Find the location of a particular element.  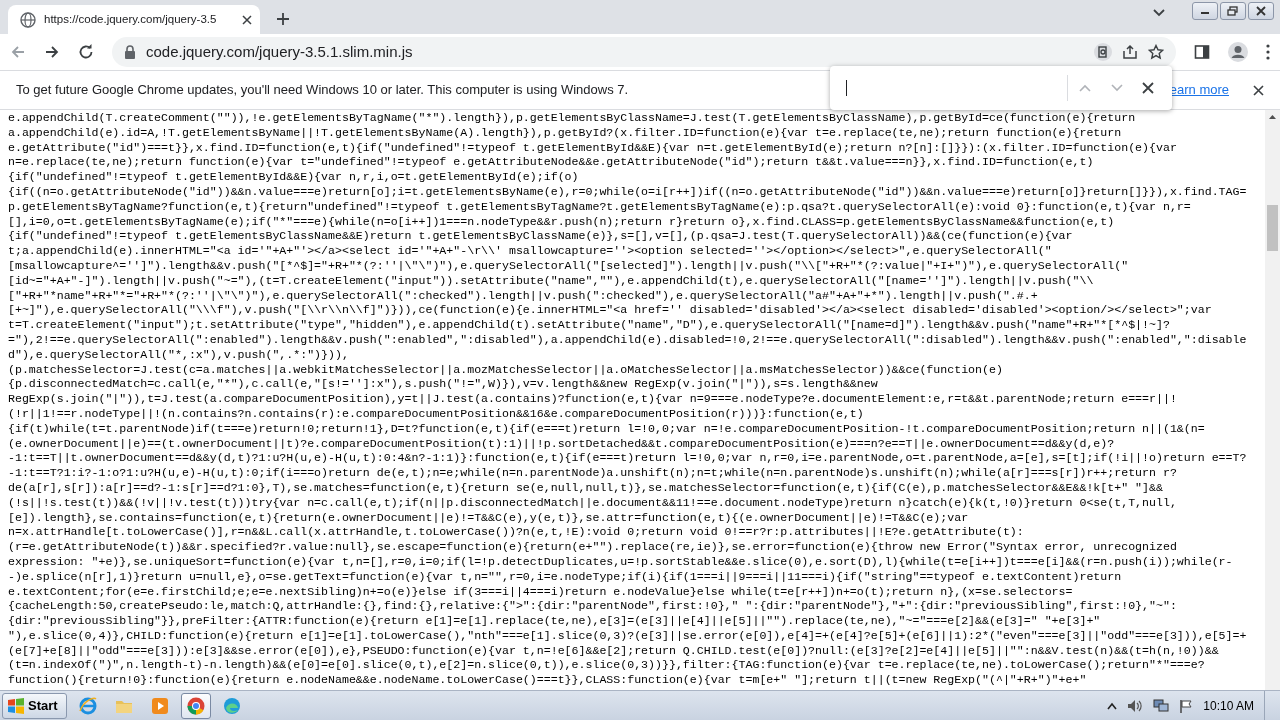

code-line: e.appendChild(T.createComment("")),!e.getElementsByTagName("*").length}),p.getElementsByClassName=J.test(T.getElementsByClassName),p.getById=ce(function(e){return is located at coordinates (572, 118).